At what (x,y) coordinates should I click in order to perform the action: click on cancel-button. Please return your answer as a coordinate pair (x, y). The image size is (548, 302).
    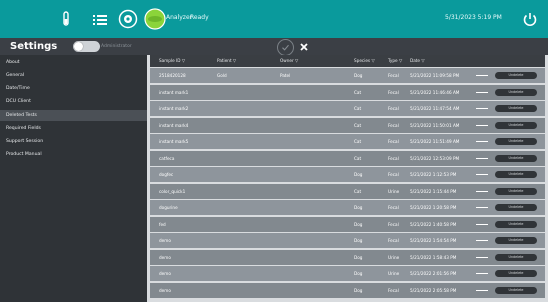
    Looking at the image, I should click on (303, 46).